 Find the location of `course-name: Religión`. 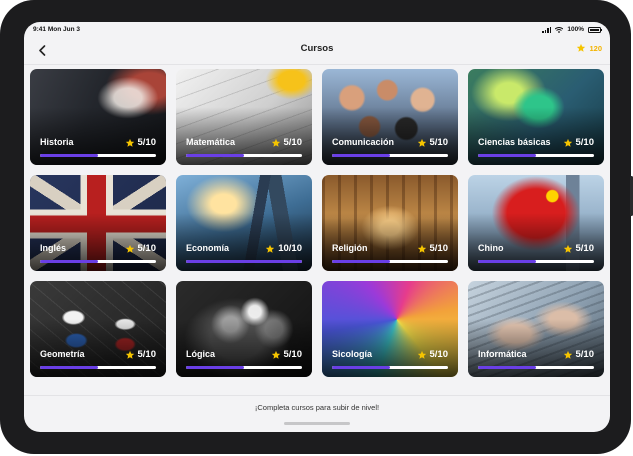

course-name: Religión is located at coordinates (350, 248).